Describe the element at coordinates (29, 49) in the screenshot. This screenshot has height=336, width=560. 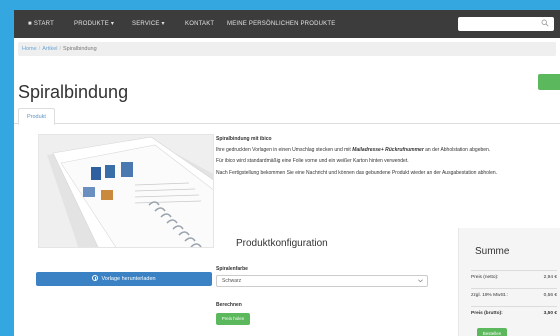
I see `breadcrumb-home: Home` at that location.